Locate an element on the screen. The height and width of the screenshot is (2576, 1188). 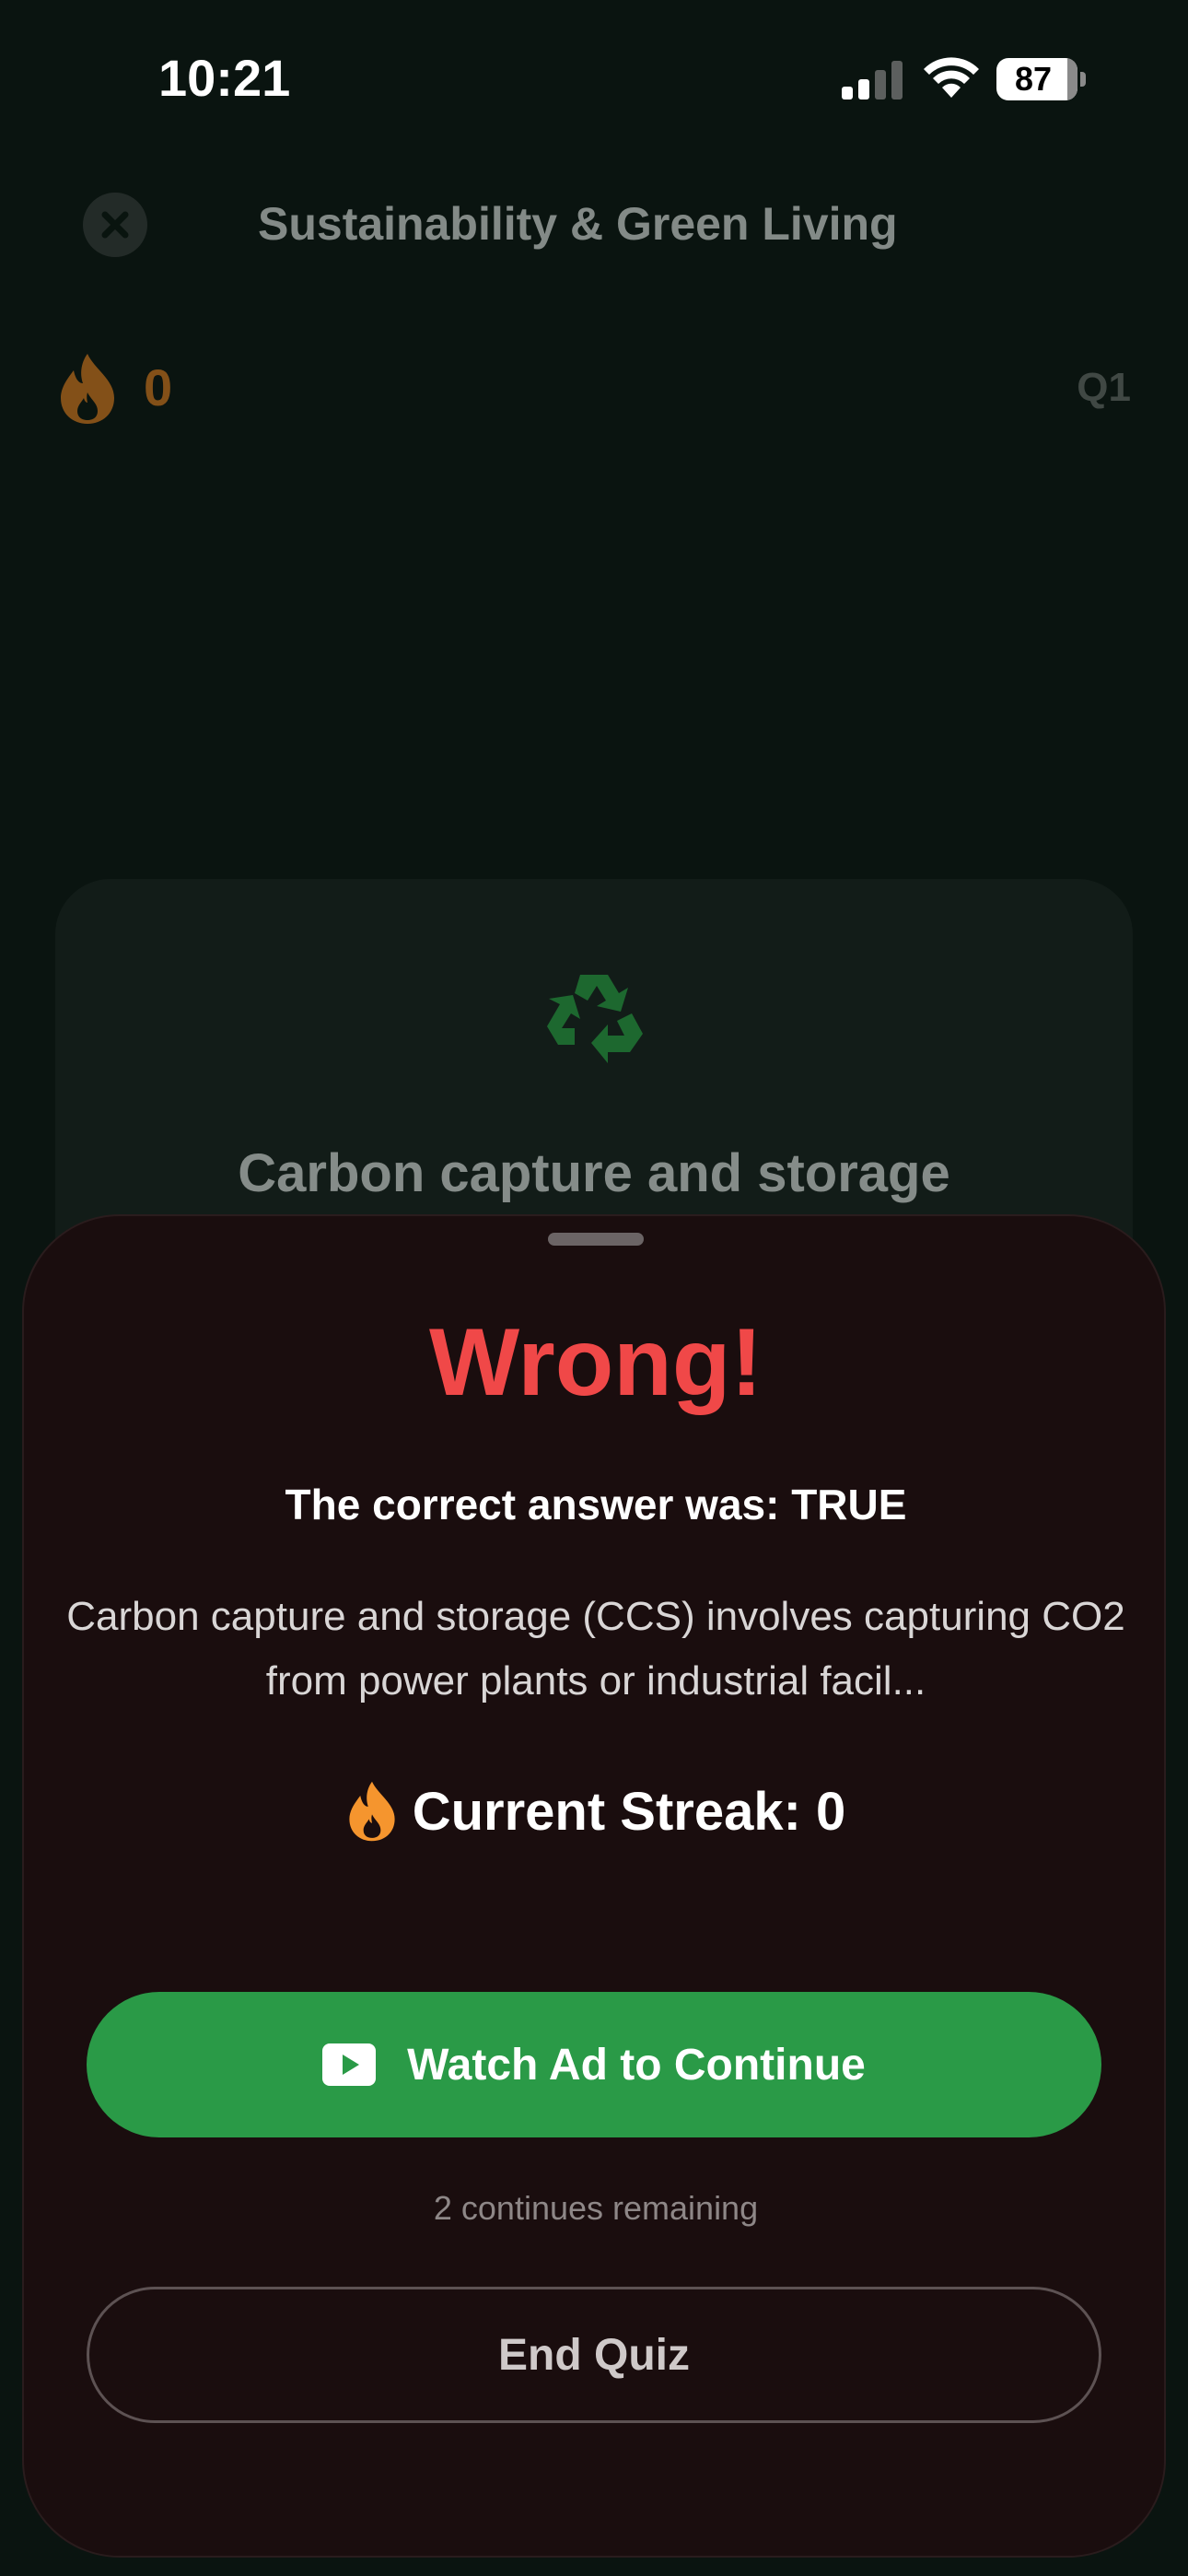
current-streak: Current Streak: 0 is located at coordinates (596, 1811).